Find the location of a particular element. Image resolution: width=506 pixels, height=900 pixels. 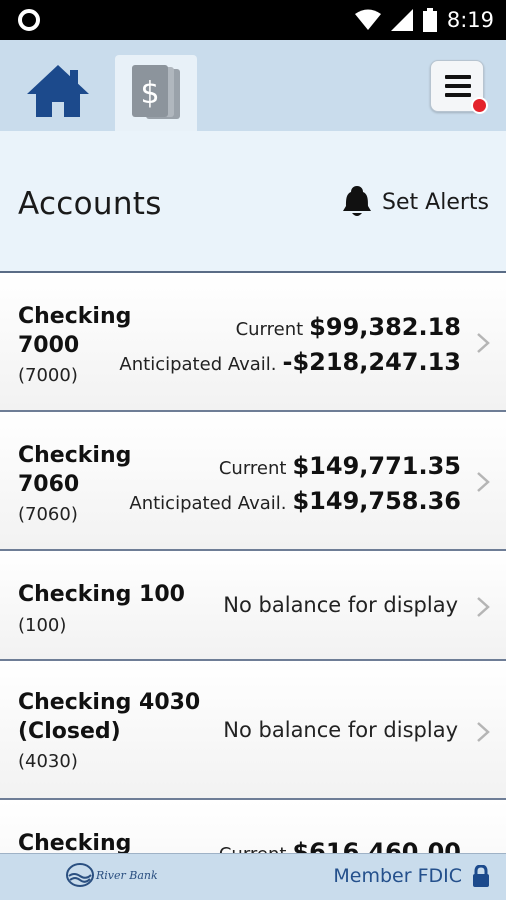

current-amount: $616,460.00 is located at coordinates (376, 845).